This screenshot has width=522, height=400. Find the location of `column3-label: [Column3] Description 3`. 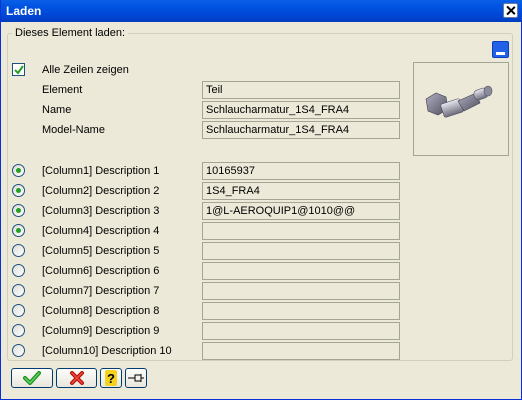

column3-label: [Column3] Description 3 is located at coordinates (101, 211).